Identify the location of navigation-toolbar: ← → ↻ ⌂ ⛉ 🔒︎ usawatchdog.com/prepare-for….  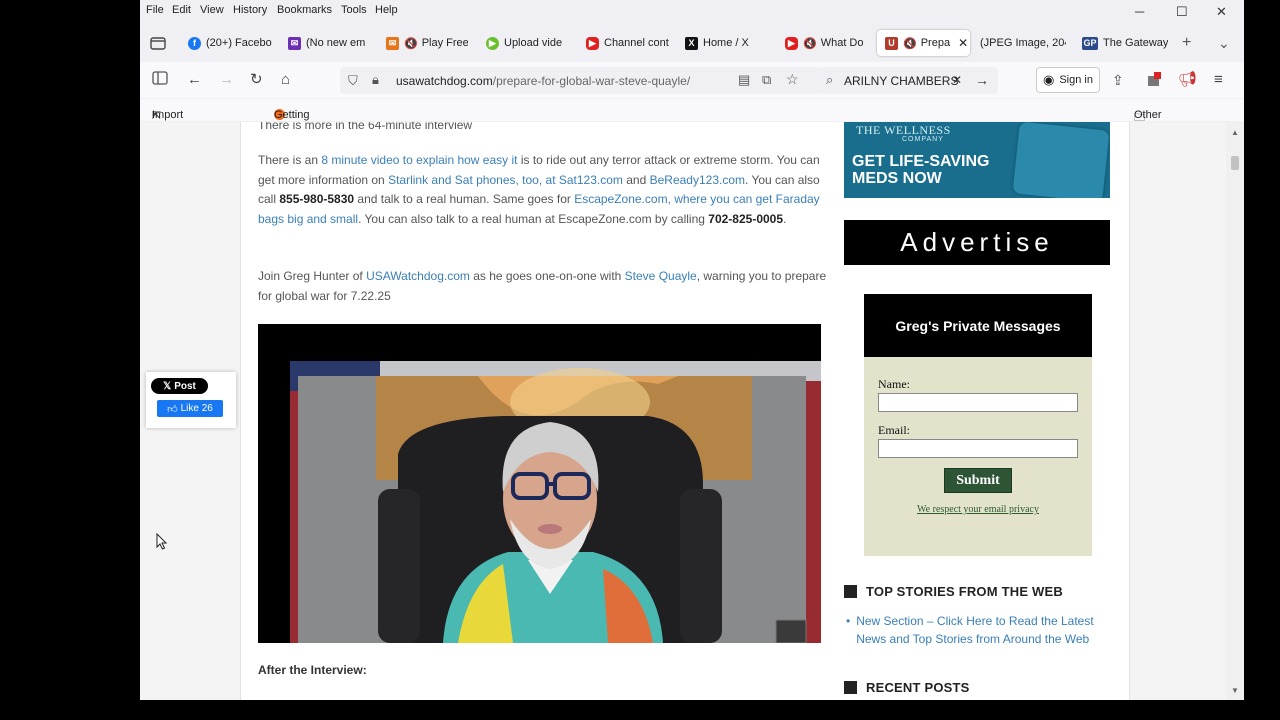
(692, 80).